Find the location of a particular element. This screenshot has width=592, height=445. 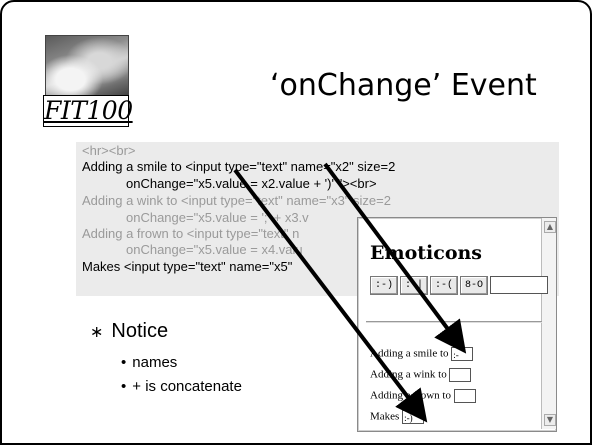

horizontal-rule is located at coordinates (454, 322).